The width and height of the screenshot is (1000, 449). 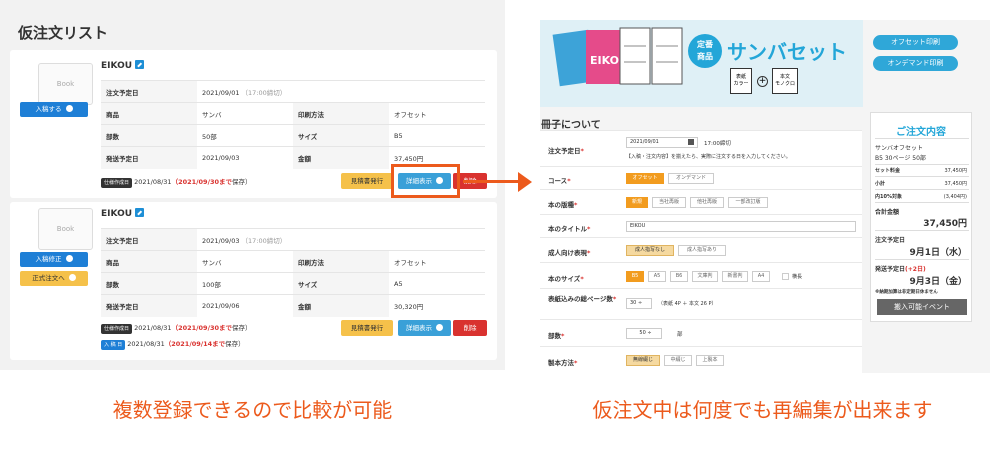 I want to click on status-line-submitted: 入 稿 日 2021/08/31（2021/09/14まで保存）, so click(x=173, y=344).